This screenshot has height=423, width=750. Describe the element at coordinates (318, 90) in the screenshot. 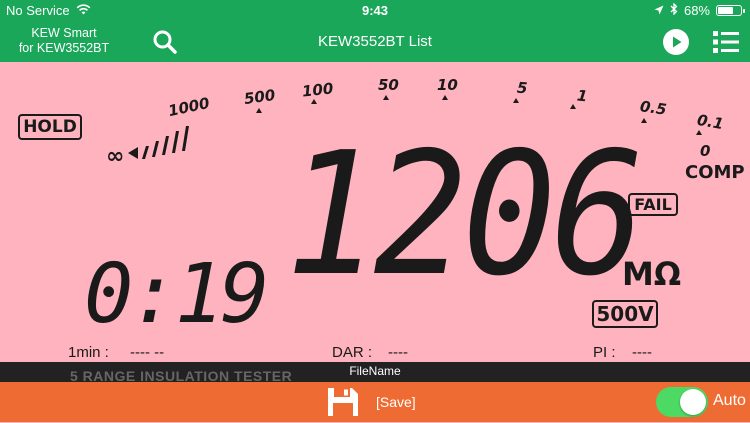

I see `scale-label: 100` at that location.